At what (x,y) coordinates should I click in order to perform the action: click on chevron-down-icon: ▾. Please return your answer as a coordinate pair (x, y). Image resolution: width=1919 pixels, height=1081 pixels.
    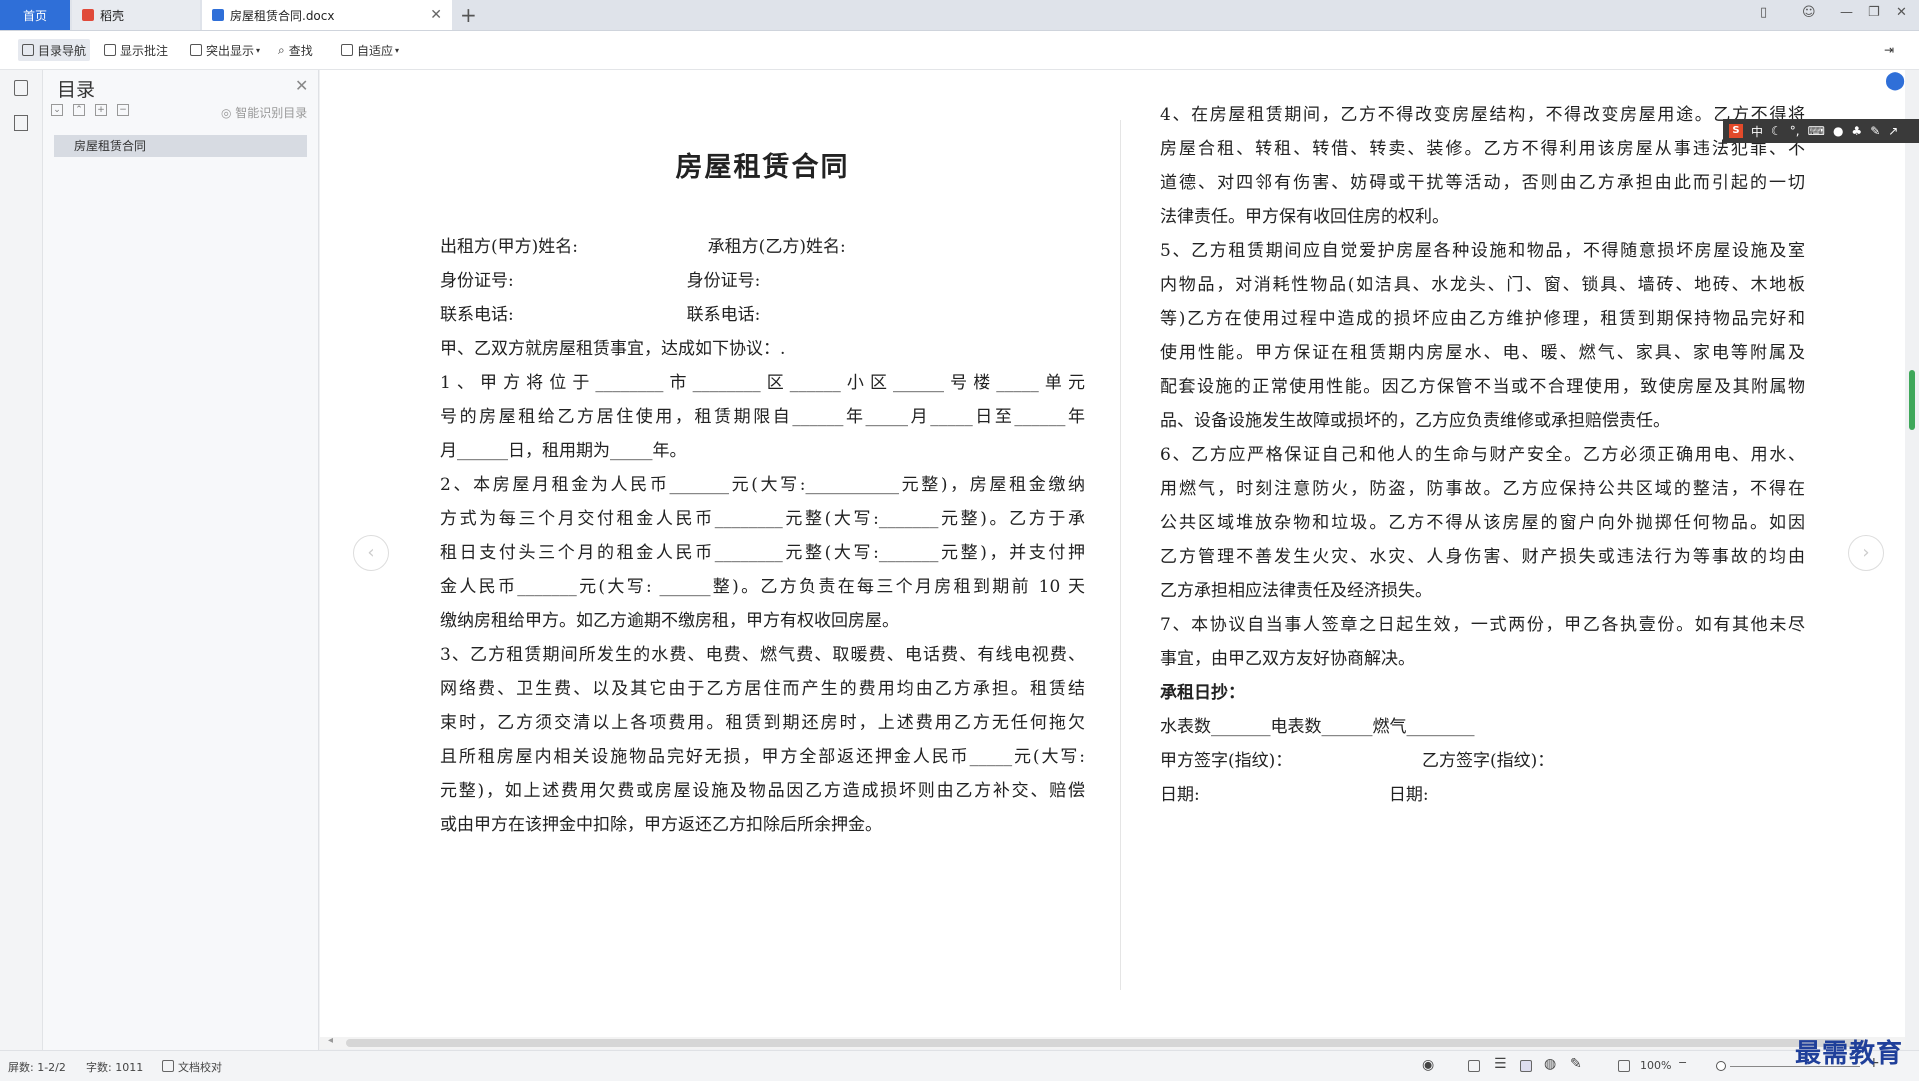
    Looking at the image, I should click on (258, 50).